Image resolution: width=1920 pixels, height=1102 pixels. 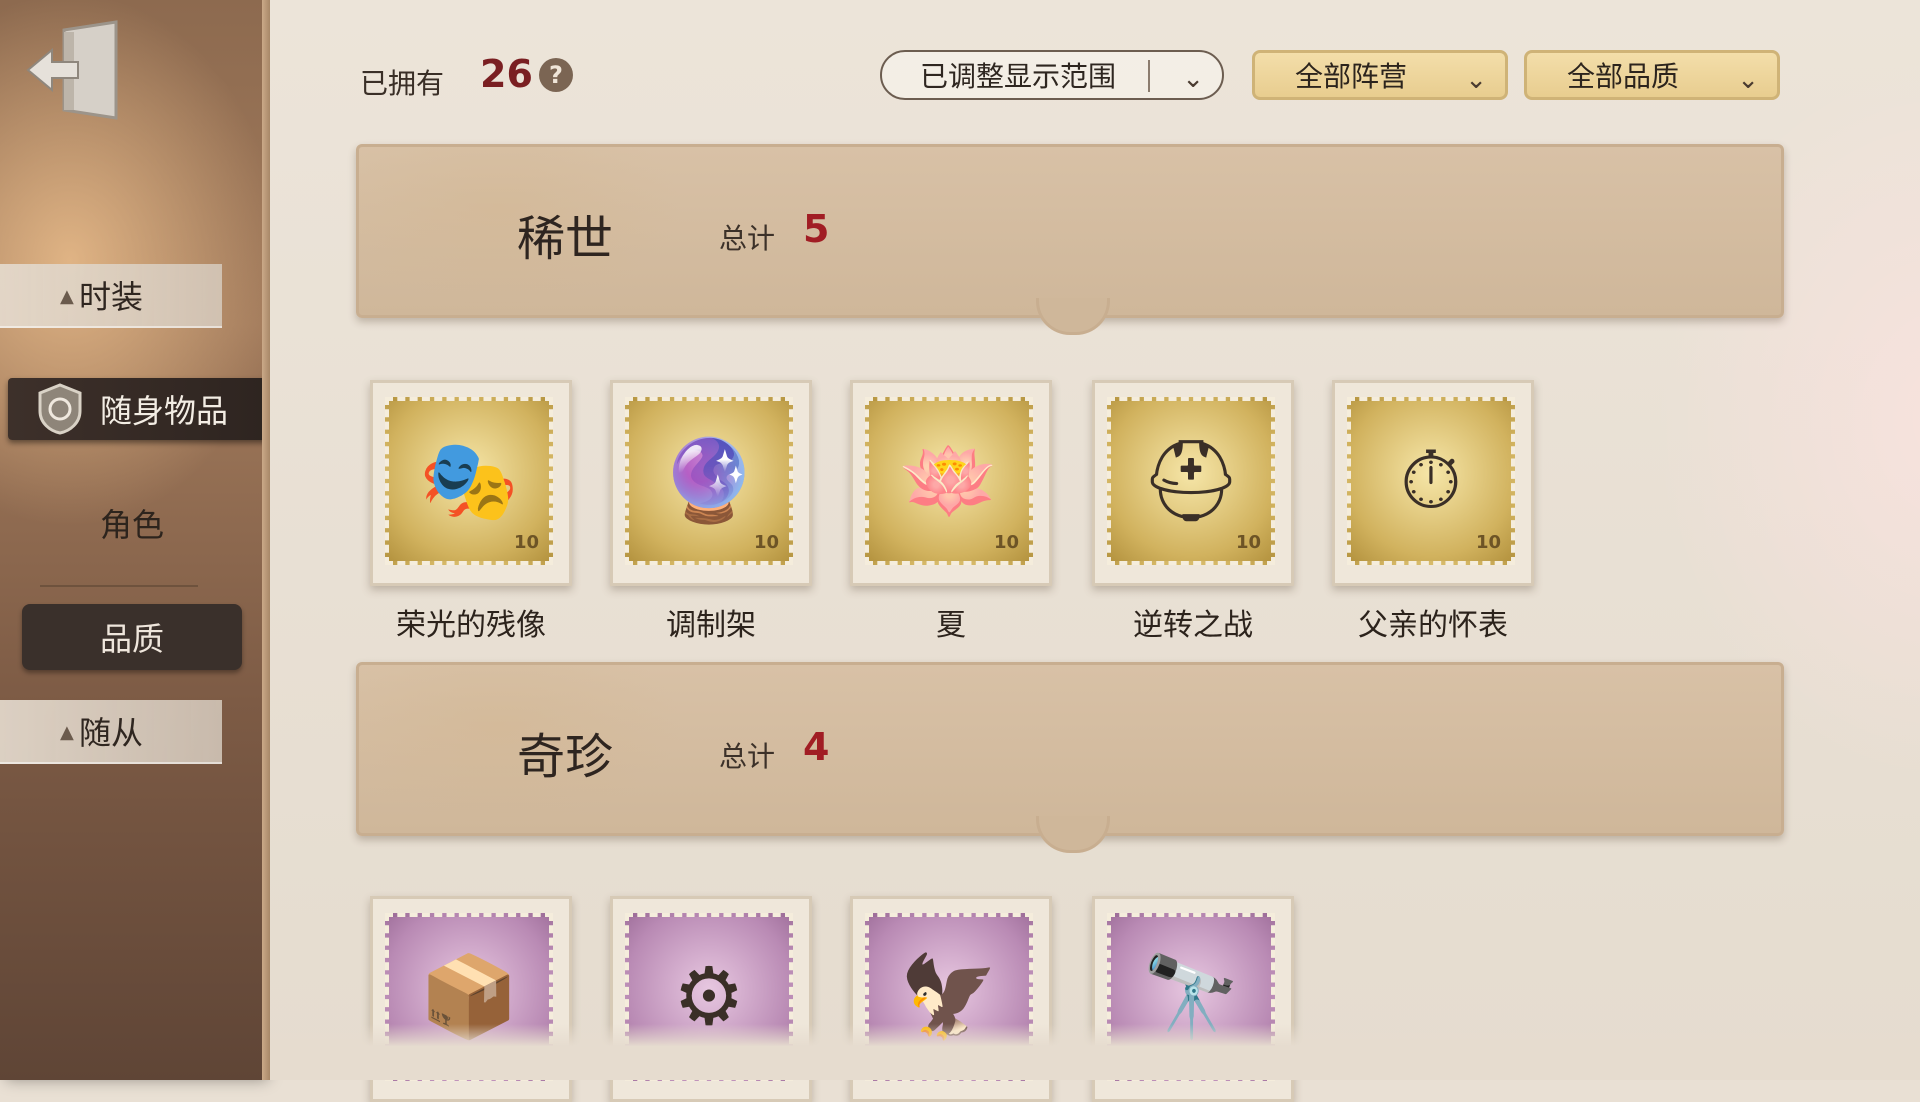 What do you see at coordinates (164, 411) in the screenshot?
I see `sidebar-item-label: 随身物品` at bounding box center [164, 411].